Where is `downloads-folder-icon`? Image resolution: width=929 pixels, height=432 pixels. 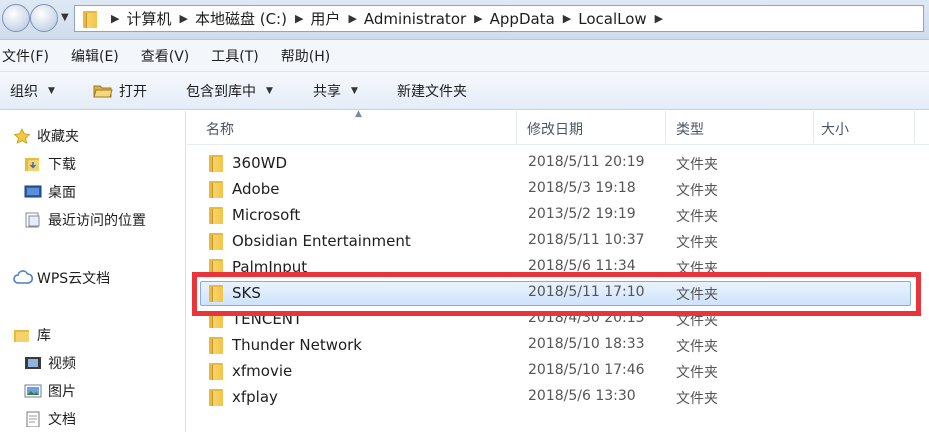
downloads-folder-icon is located at coordinates (33, 164).